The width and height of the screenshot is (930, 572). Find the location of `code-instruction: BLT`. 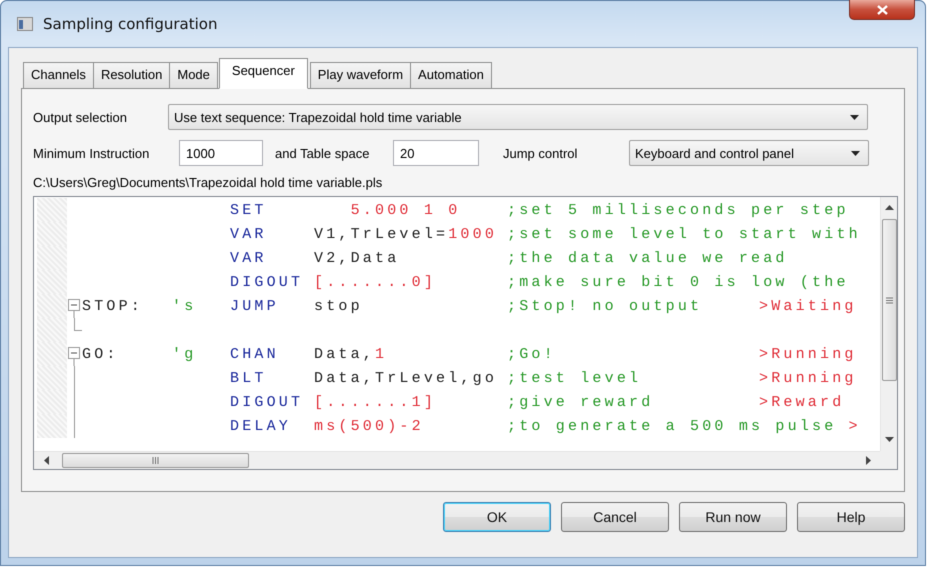

code-instruction: BLT is located at coordinates (249, 378).